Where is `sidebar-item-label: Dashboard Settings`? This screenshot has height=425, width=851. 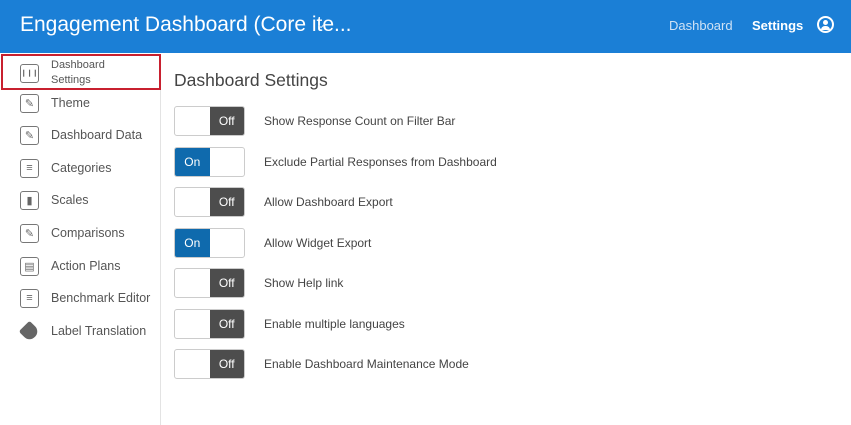
sidebar-item-label: Dashboard Settings is located at coordinates (78, 72).